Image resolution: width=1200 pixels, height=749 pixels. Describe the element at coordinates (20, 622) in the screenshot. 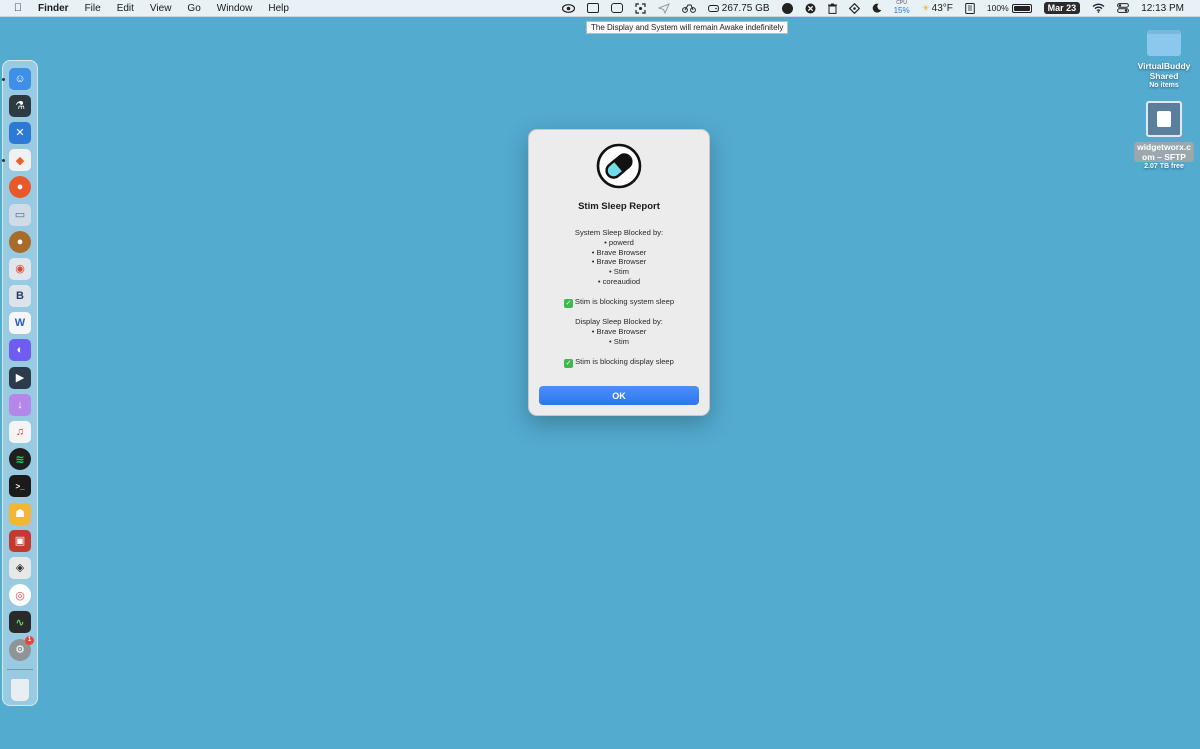

I see `activity-monitor-icon: ∿` at that location.